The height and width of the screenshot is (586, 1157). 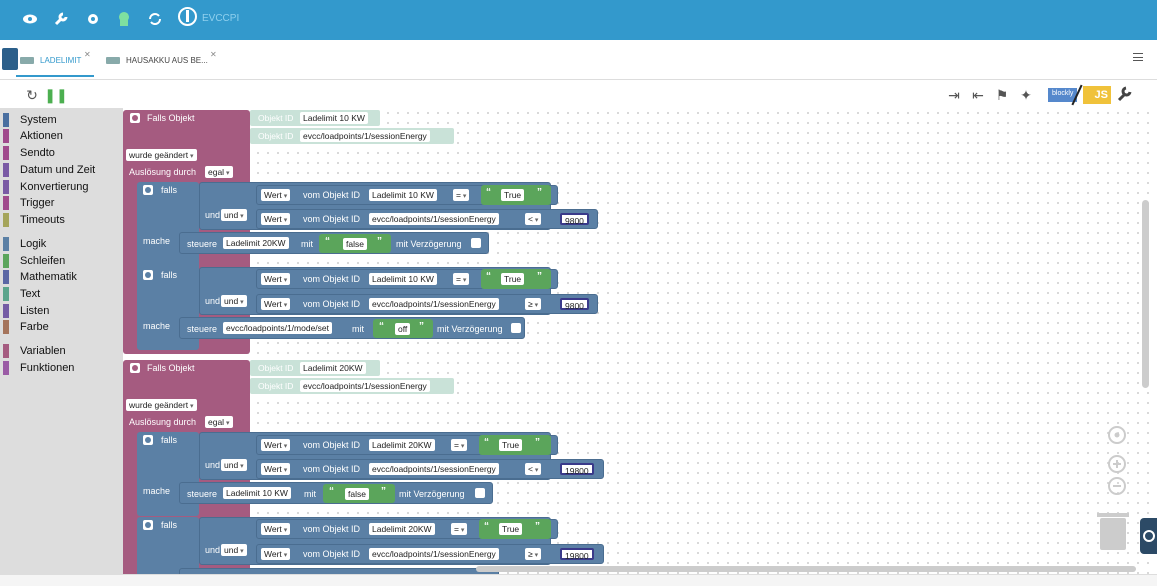 I want to click on category-funktionen: Funktionen, so click(x=38, y=368).